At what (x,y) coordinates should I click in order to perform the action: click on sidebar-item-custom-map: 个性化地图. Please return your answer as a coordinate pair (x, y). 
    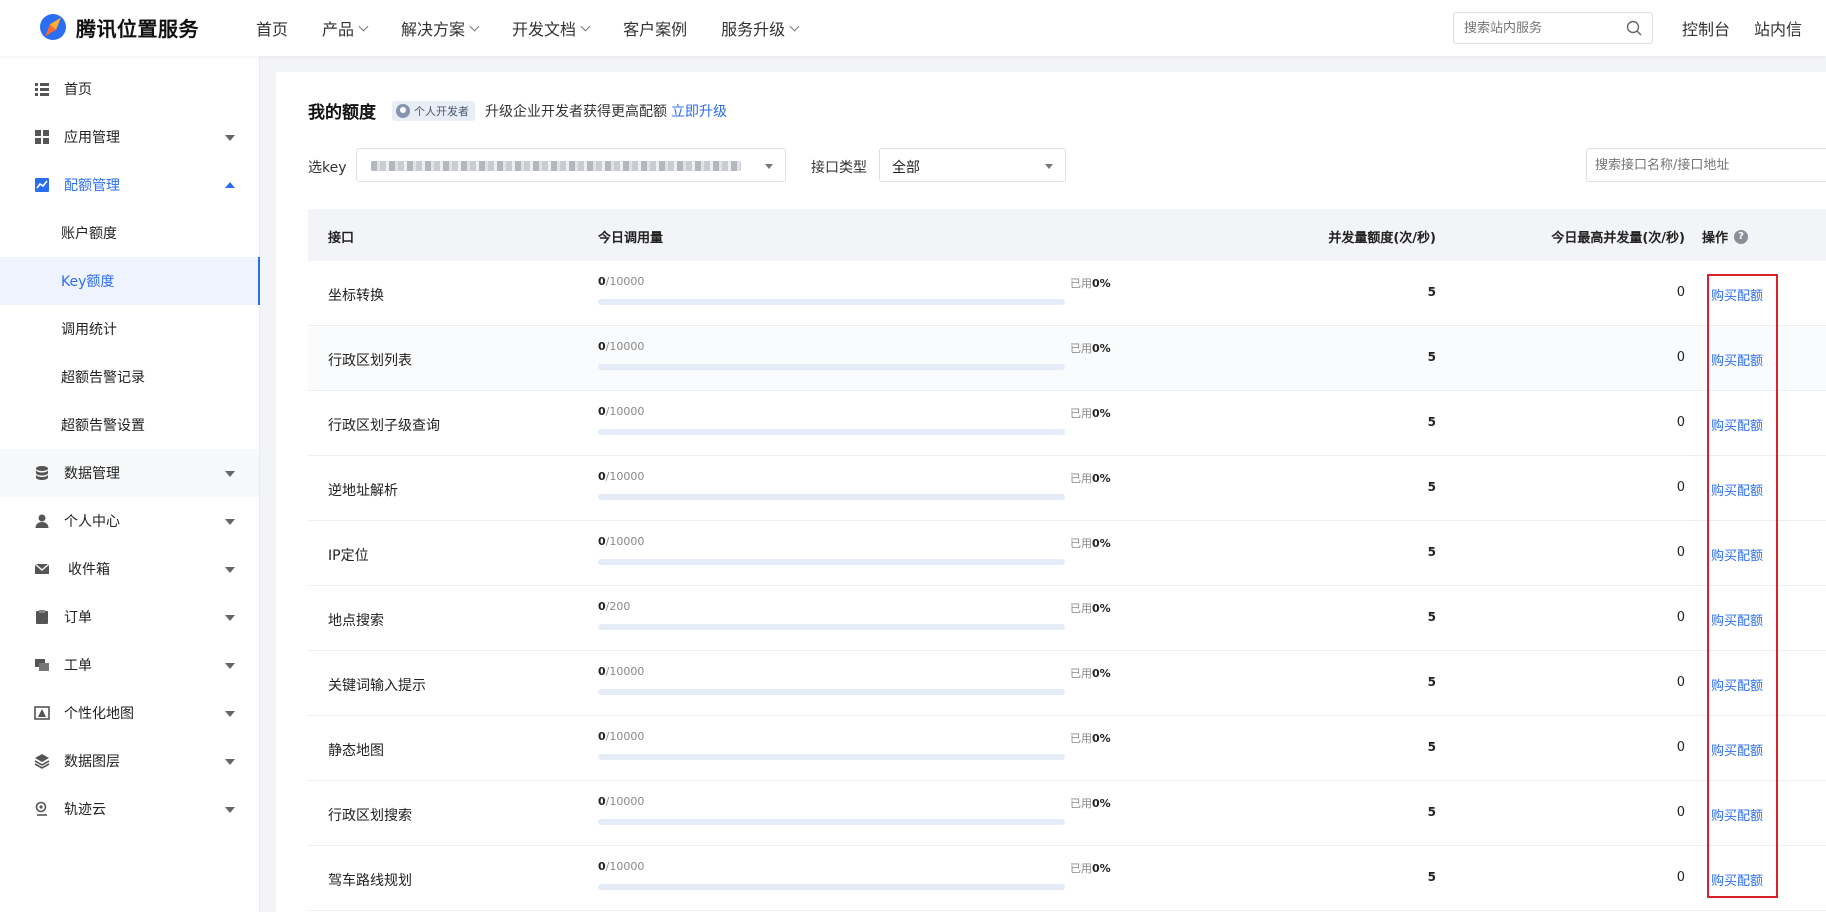
    Looking at the image, I should click on (129, 713).